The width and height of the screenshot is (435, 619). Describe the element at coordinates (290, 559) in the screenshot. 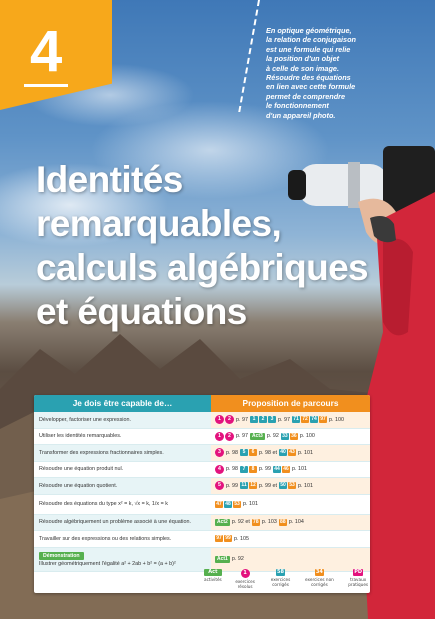

I see `path-cell: Act1 p. 92` at that location.